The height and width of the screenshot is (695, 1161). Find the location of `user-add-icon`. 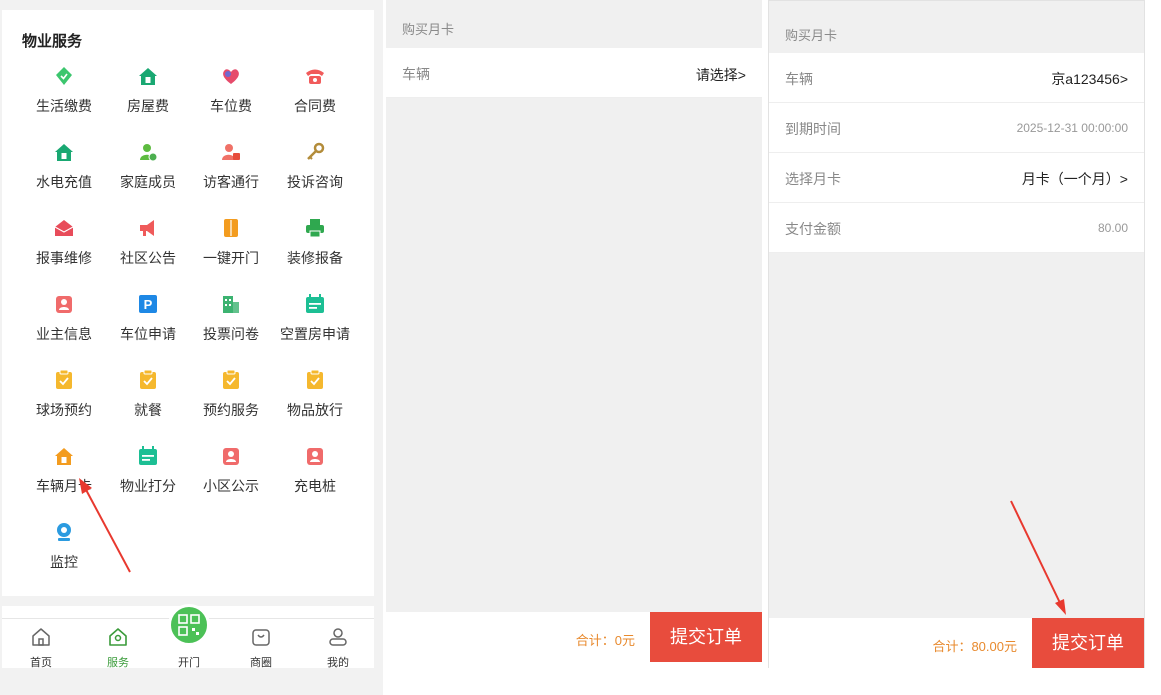

user-add-icon is located at coordinates (148, 152).